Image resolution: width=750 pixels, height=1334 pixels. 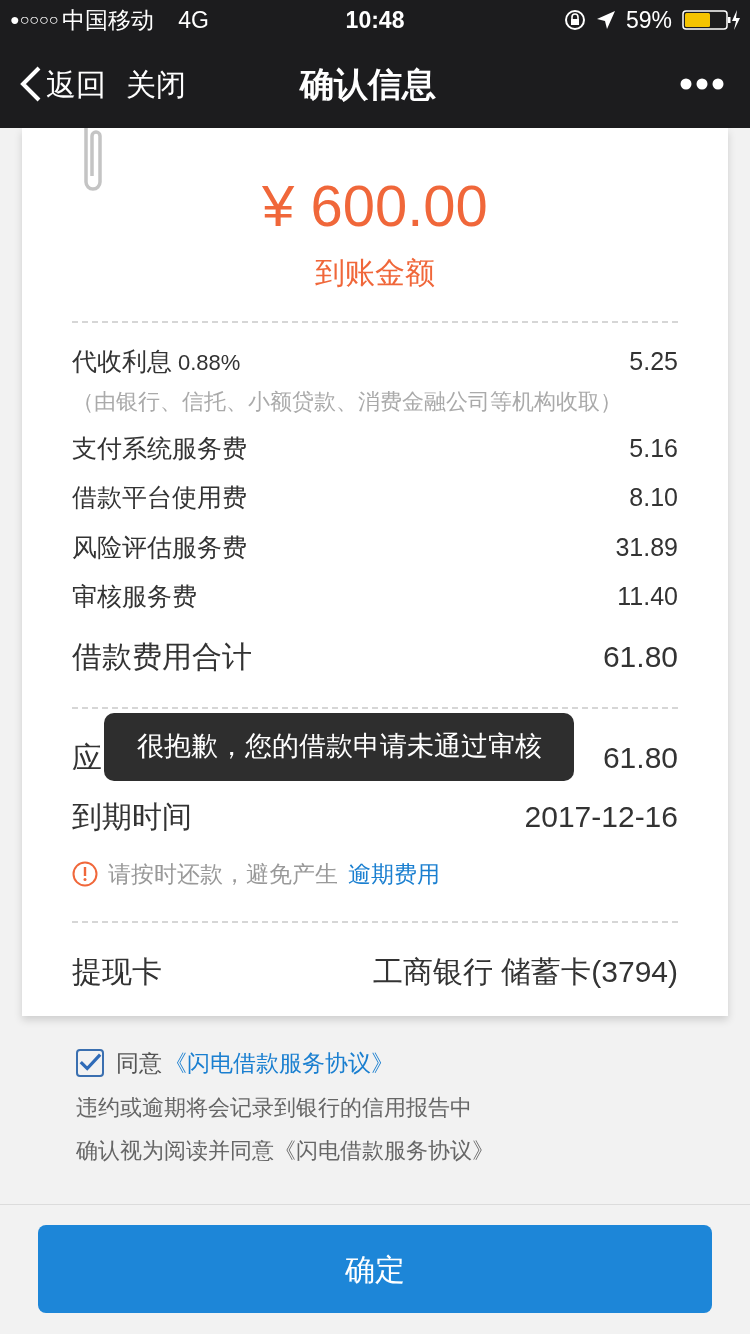 I want to click on amount-value: ¥ 600.00, so click(x=375, y=206).